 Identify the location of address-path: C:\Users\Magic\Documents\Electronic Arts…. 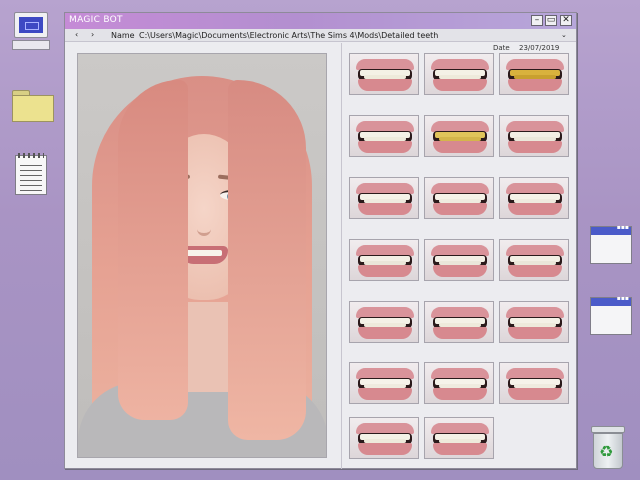
(288, 35).